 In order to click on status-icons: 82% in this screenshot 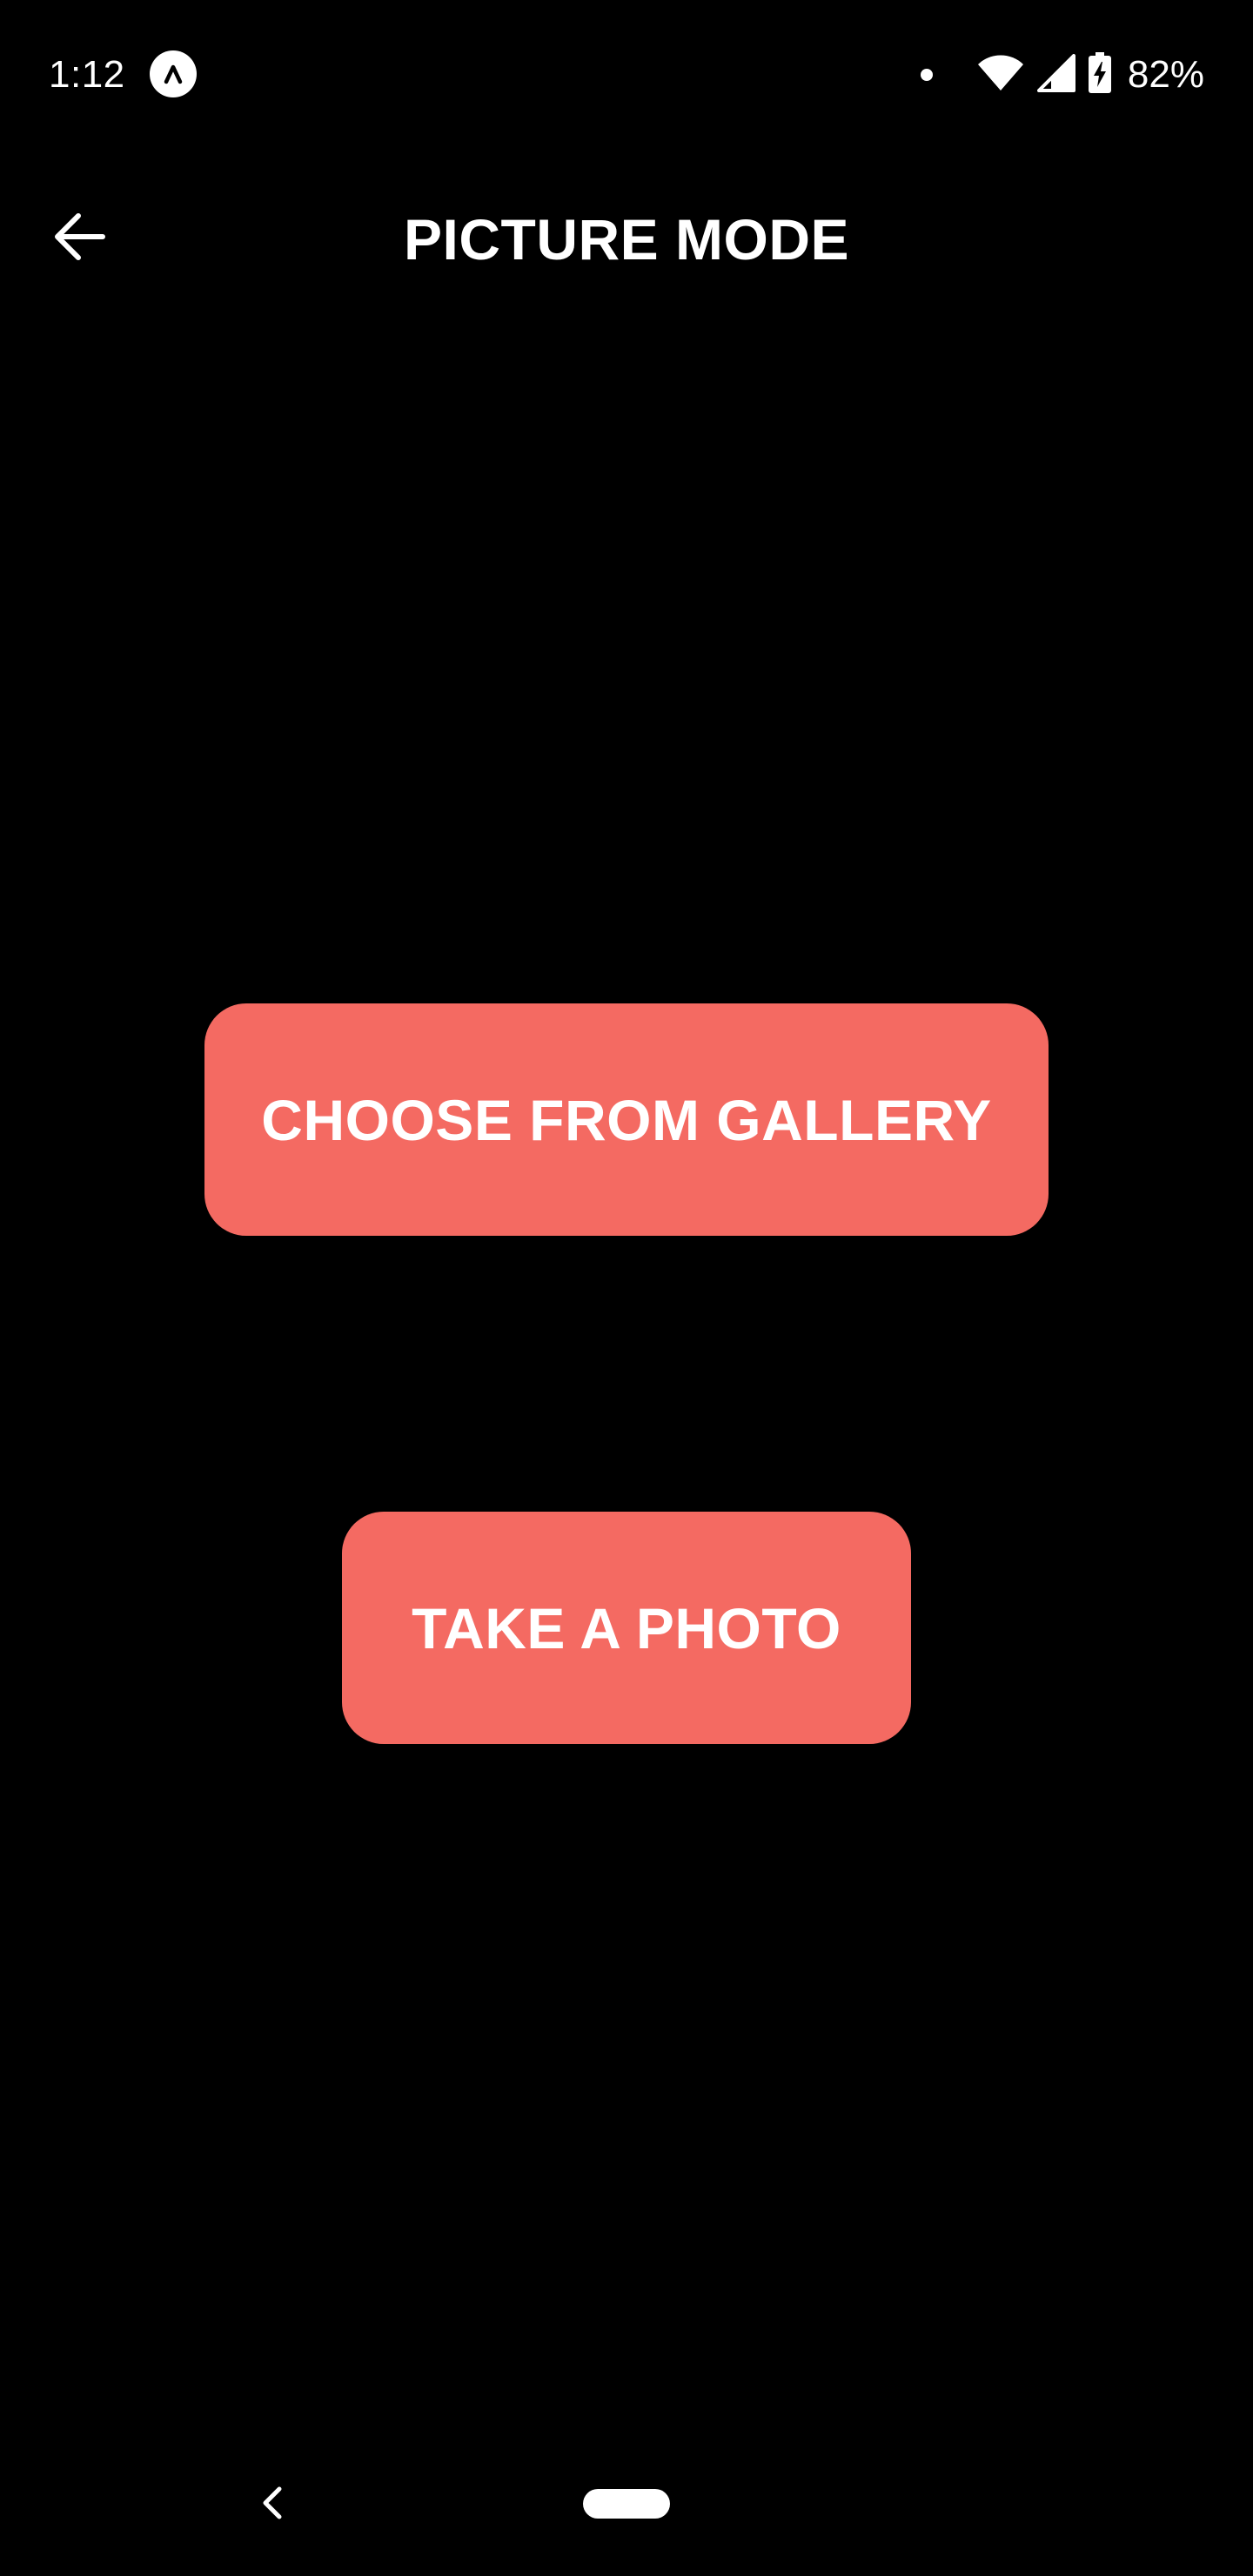, I will do `click(1062, 74)`.